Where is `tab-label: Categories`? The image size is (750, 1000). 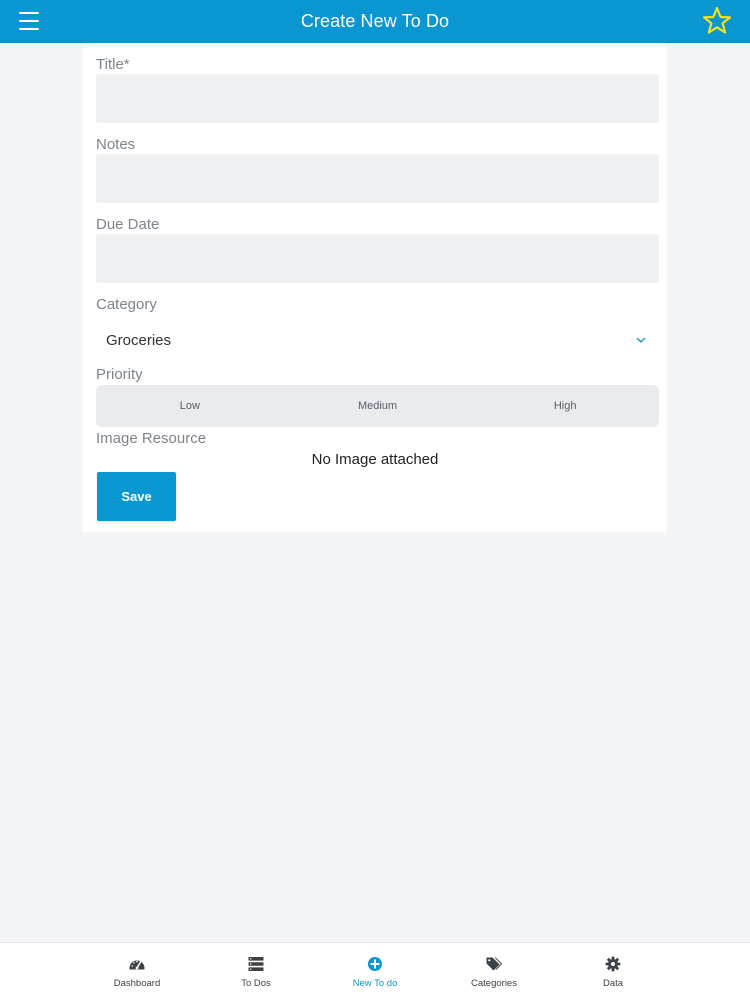 tab-label: Categories is located at coordinates (494, 983).